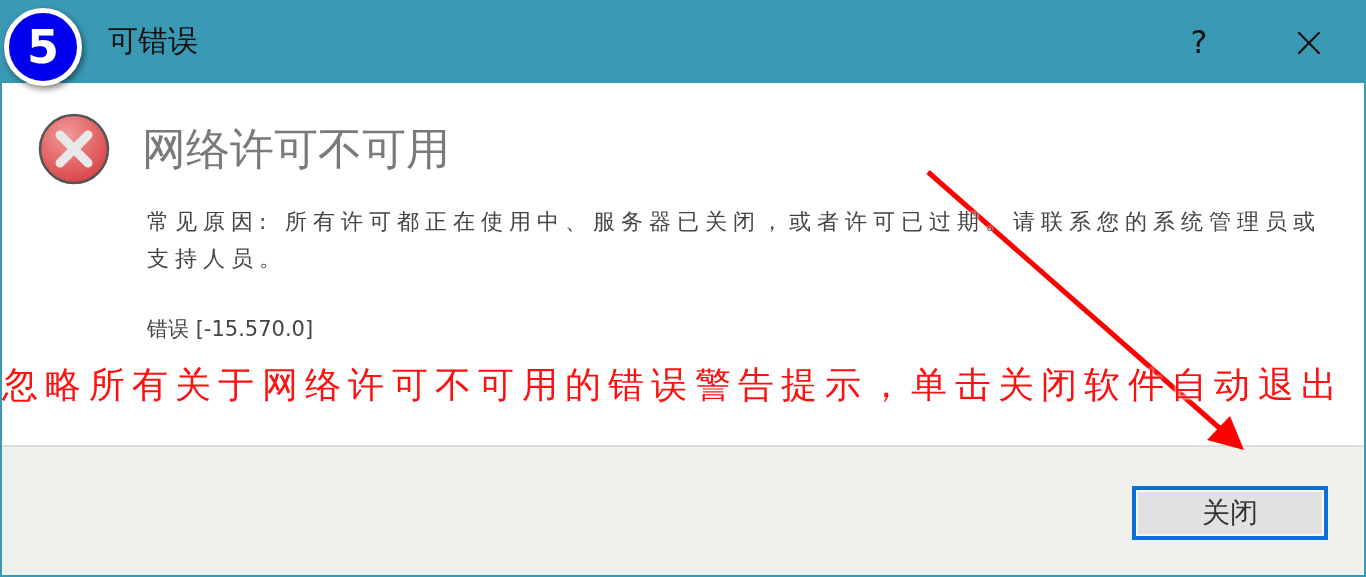 The height and width of the screenshot is (577, 1366). Describe the element at coordinates (296, 148) in the screenshot. I see `error-heading: 网络许可不可用` at that location.